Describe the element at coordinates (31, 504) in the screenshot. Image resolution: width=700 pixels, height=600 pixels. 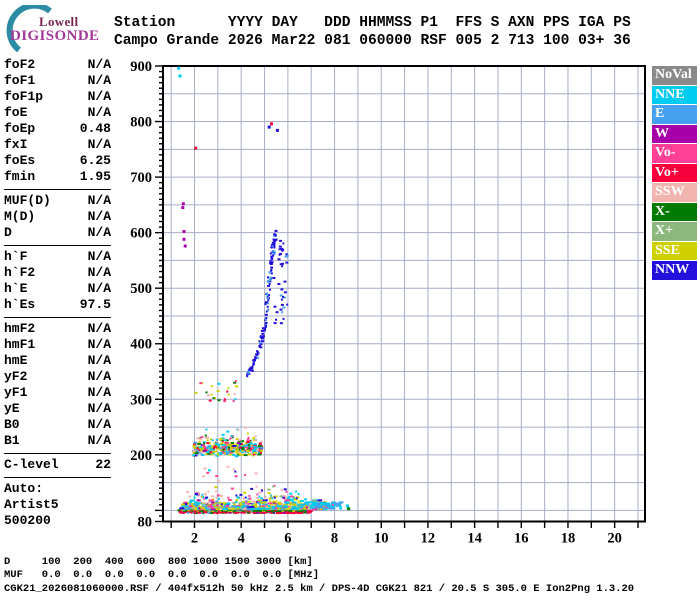
I see `param-label: Artist5` at that location.